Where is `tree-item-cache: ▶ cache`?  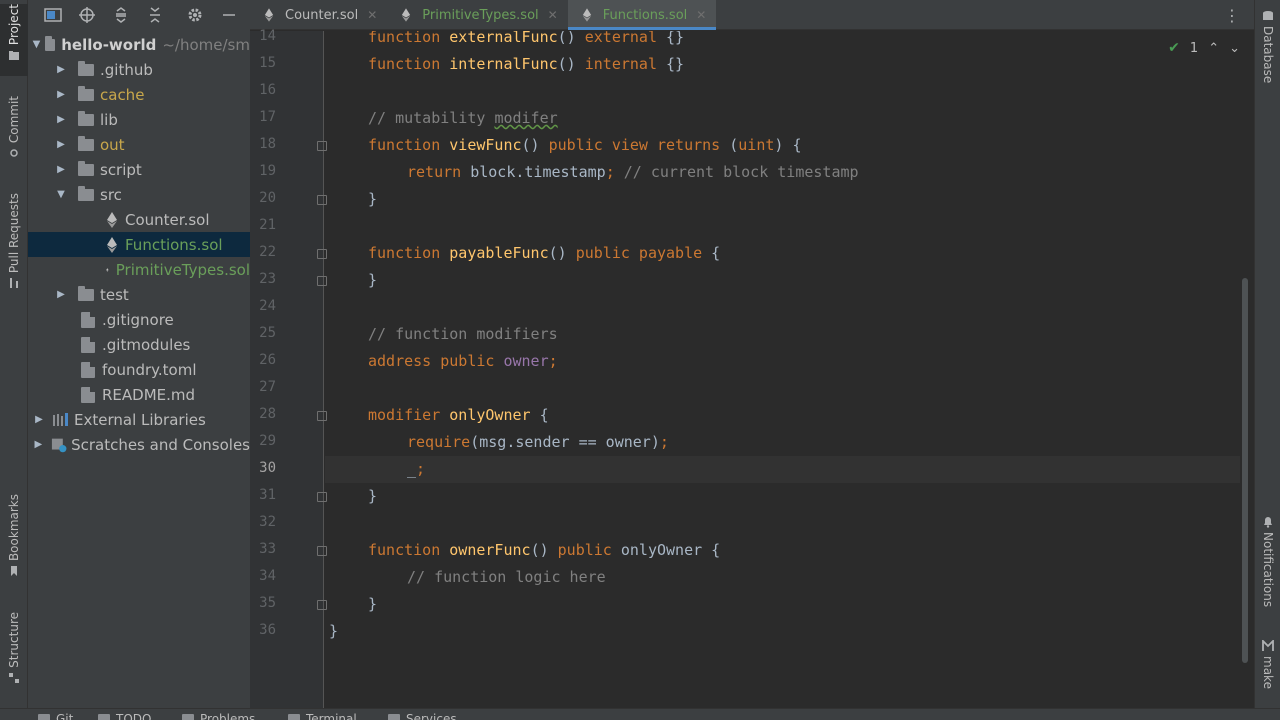 tree-item-cache: ▶ cache is located at coordinates (139, 94).